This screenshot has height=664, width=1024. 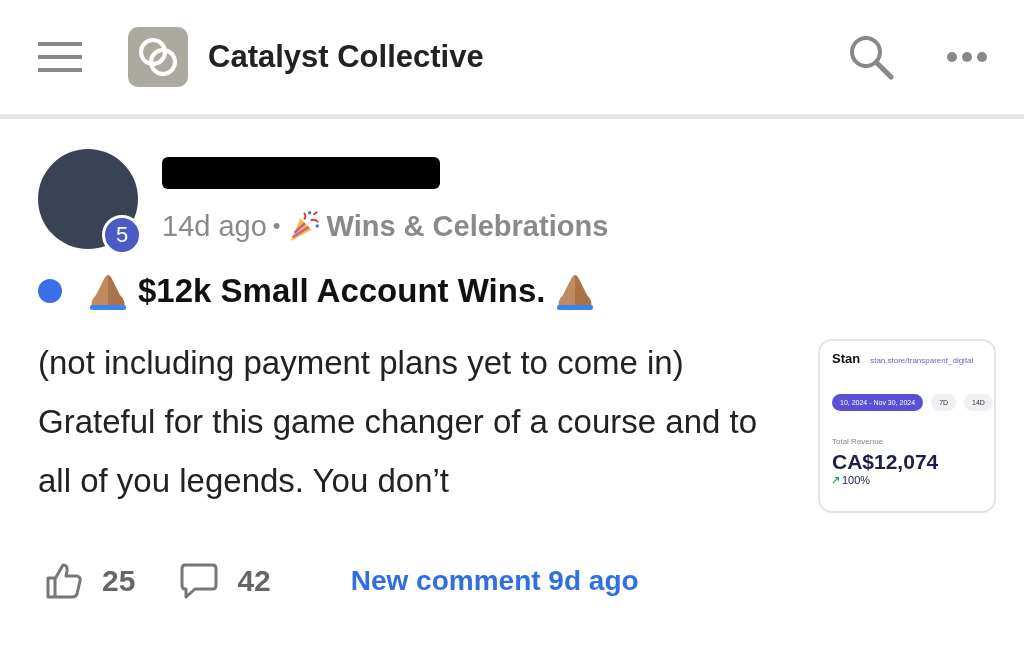 What do you see at coordinates (858, 441) in the screenshot?
I see `metric-label: Total Revenue` at bounding box center [858, 441].